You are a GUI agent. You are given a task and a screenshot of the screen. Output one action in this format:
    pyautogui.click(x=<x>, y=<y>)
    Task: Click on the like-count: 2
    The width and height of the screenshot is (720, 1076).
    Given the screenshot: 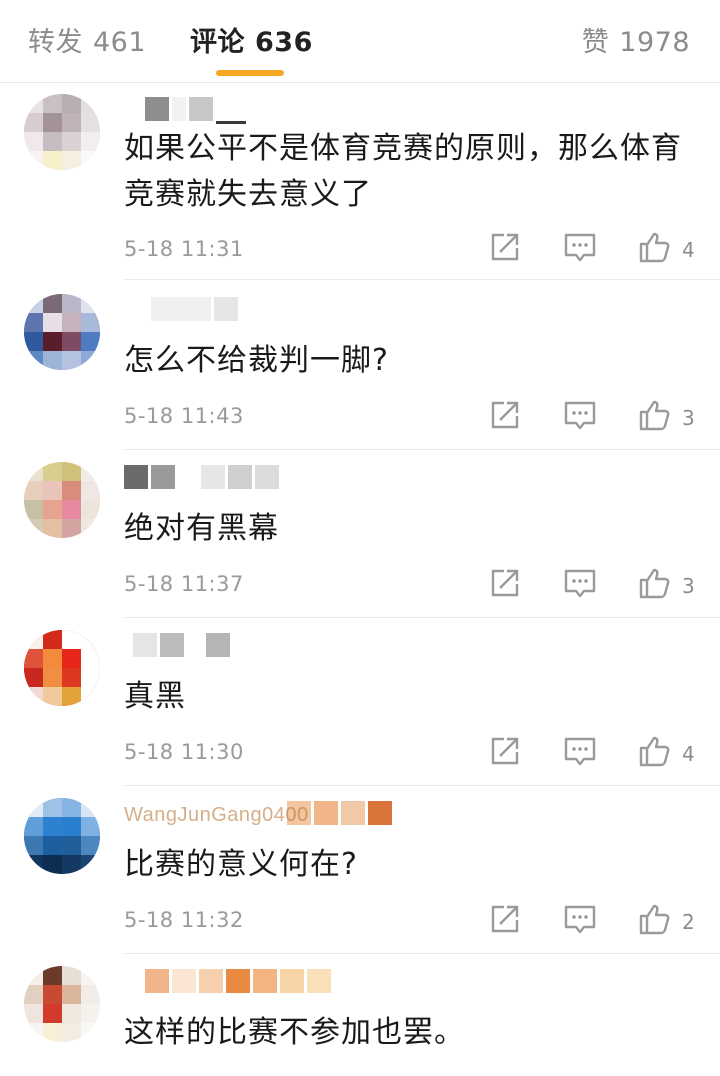 What is the action you would take?
    pyautogui.click(x=688, y=922)
    